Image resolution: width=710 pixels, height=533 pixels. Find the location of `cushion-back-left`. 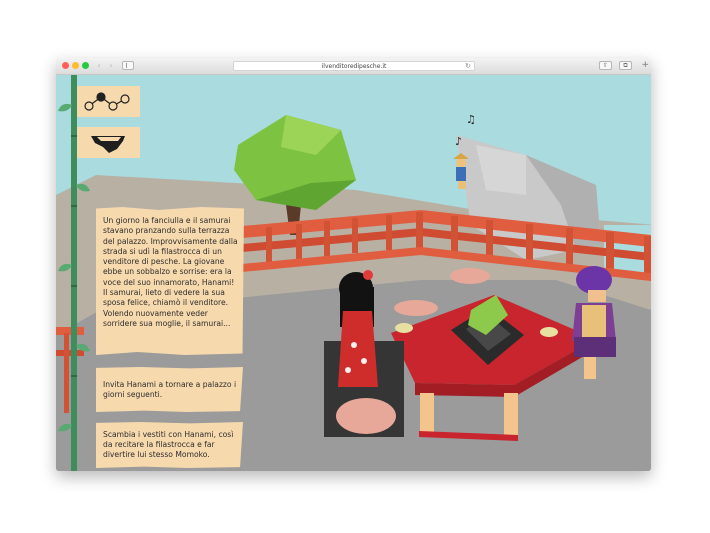

cushion-back-left is located at coordinates (416, 308).